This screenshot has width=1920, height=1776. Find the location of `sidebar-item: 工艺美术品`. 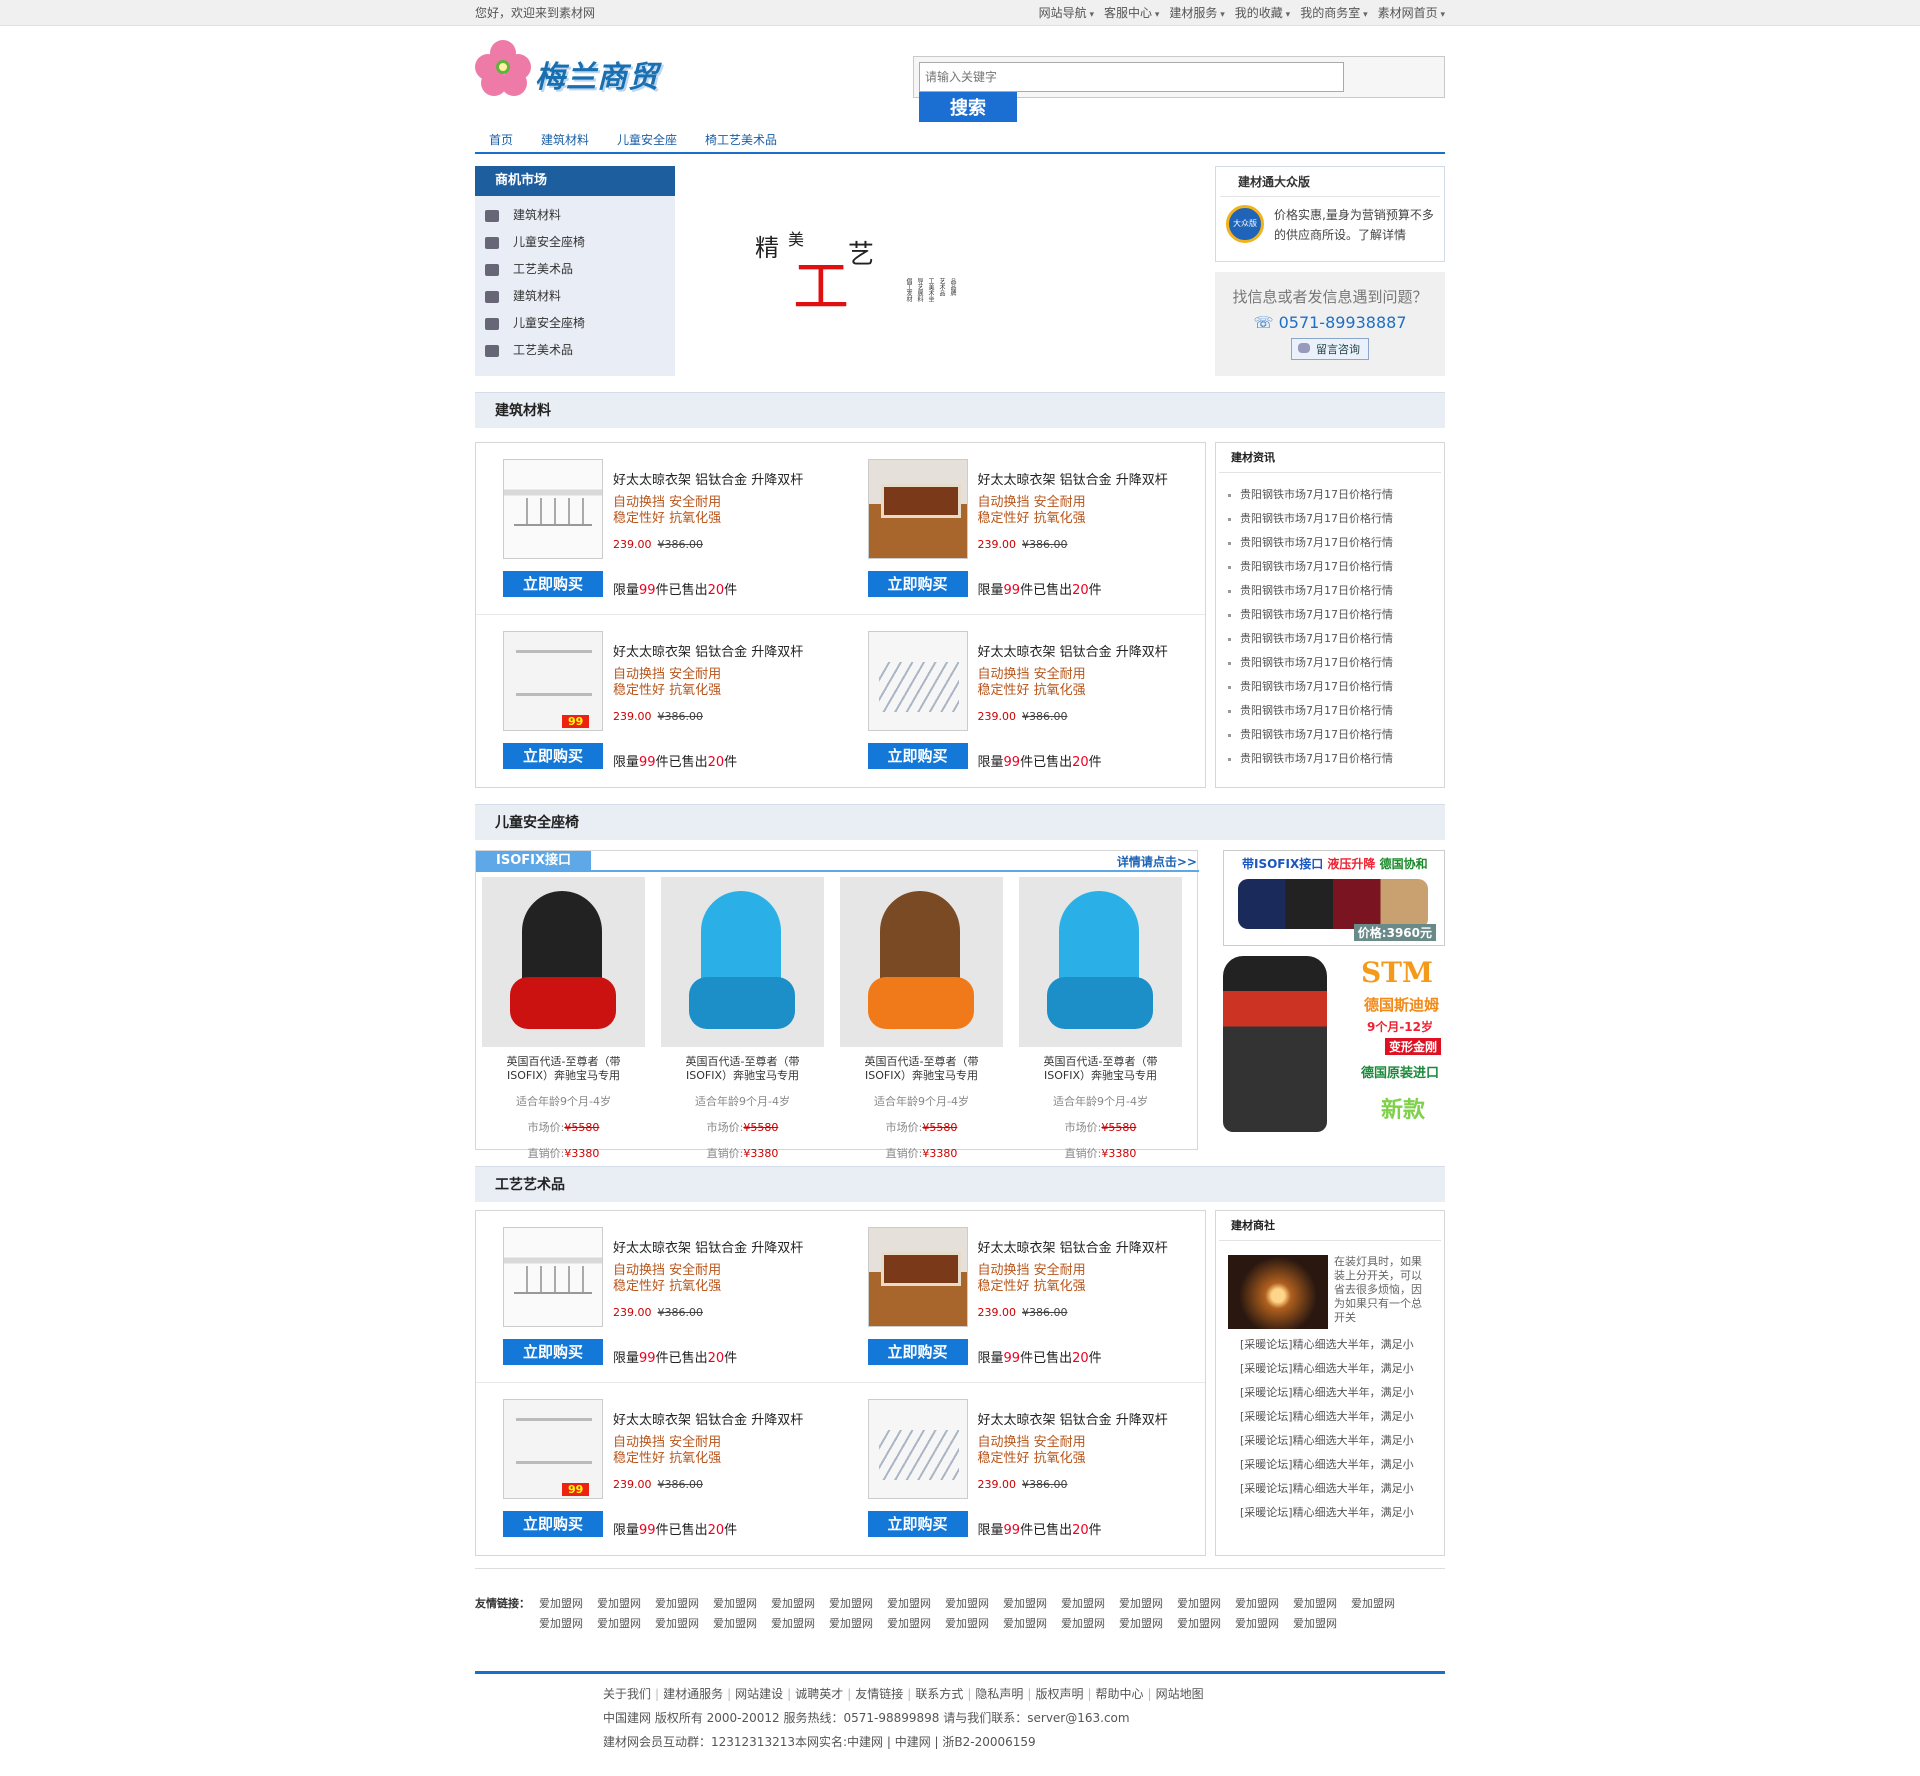

sidebar-item: 工艺美术品 is located at coordinates (575, 350).